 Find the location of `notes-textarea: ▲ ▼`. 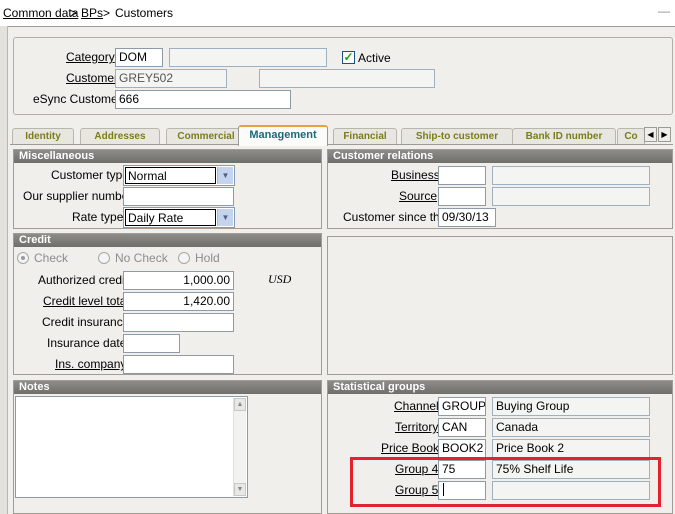

notes-textarea: ▲ ▼ is located at coordinates (131, 447).